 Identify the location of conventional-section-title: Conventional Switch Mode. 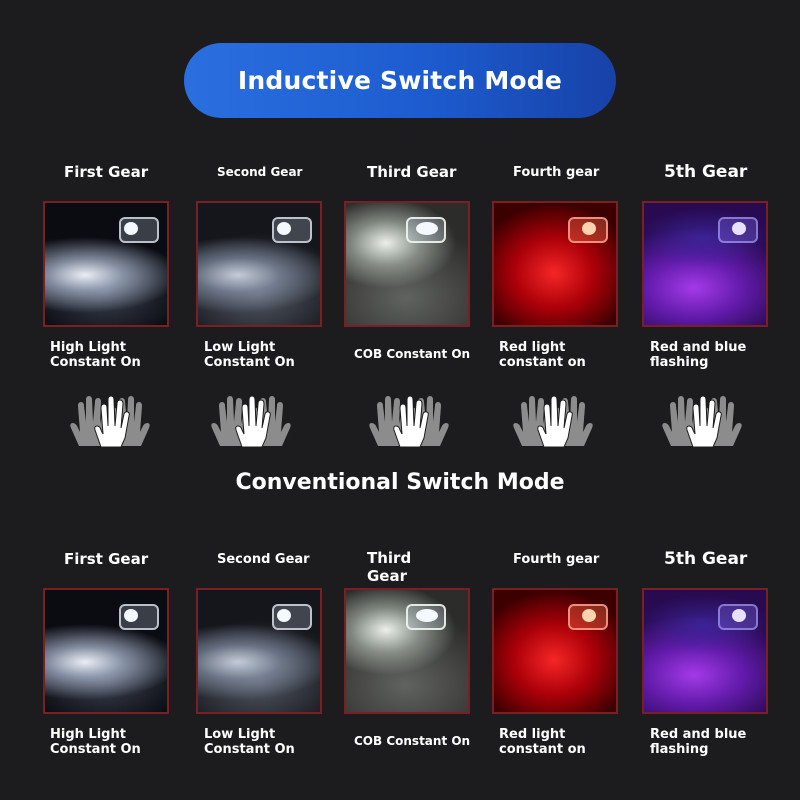
(400, 482).